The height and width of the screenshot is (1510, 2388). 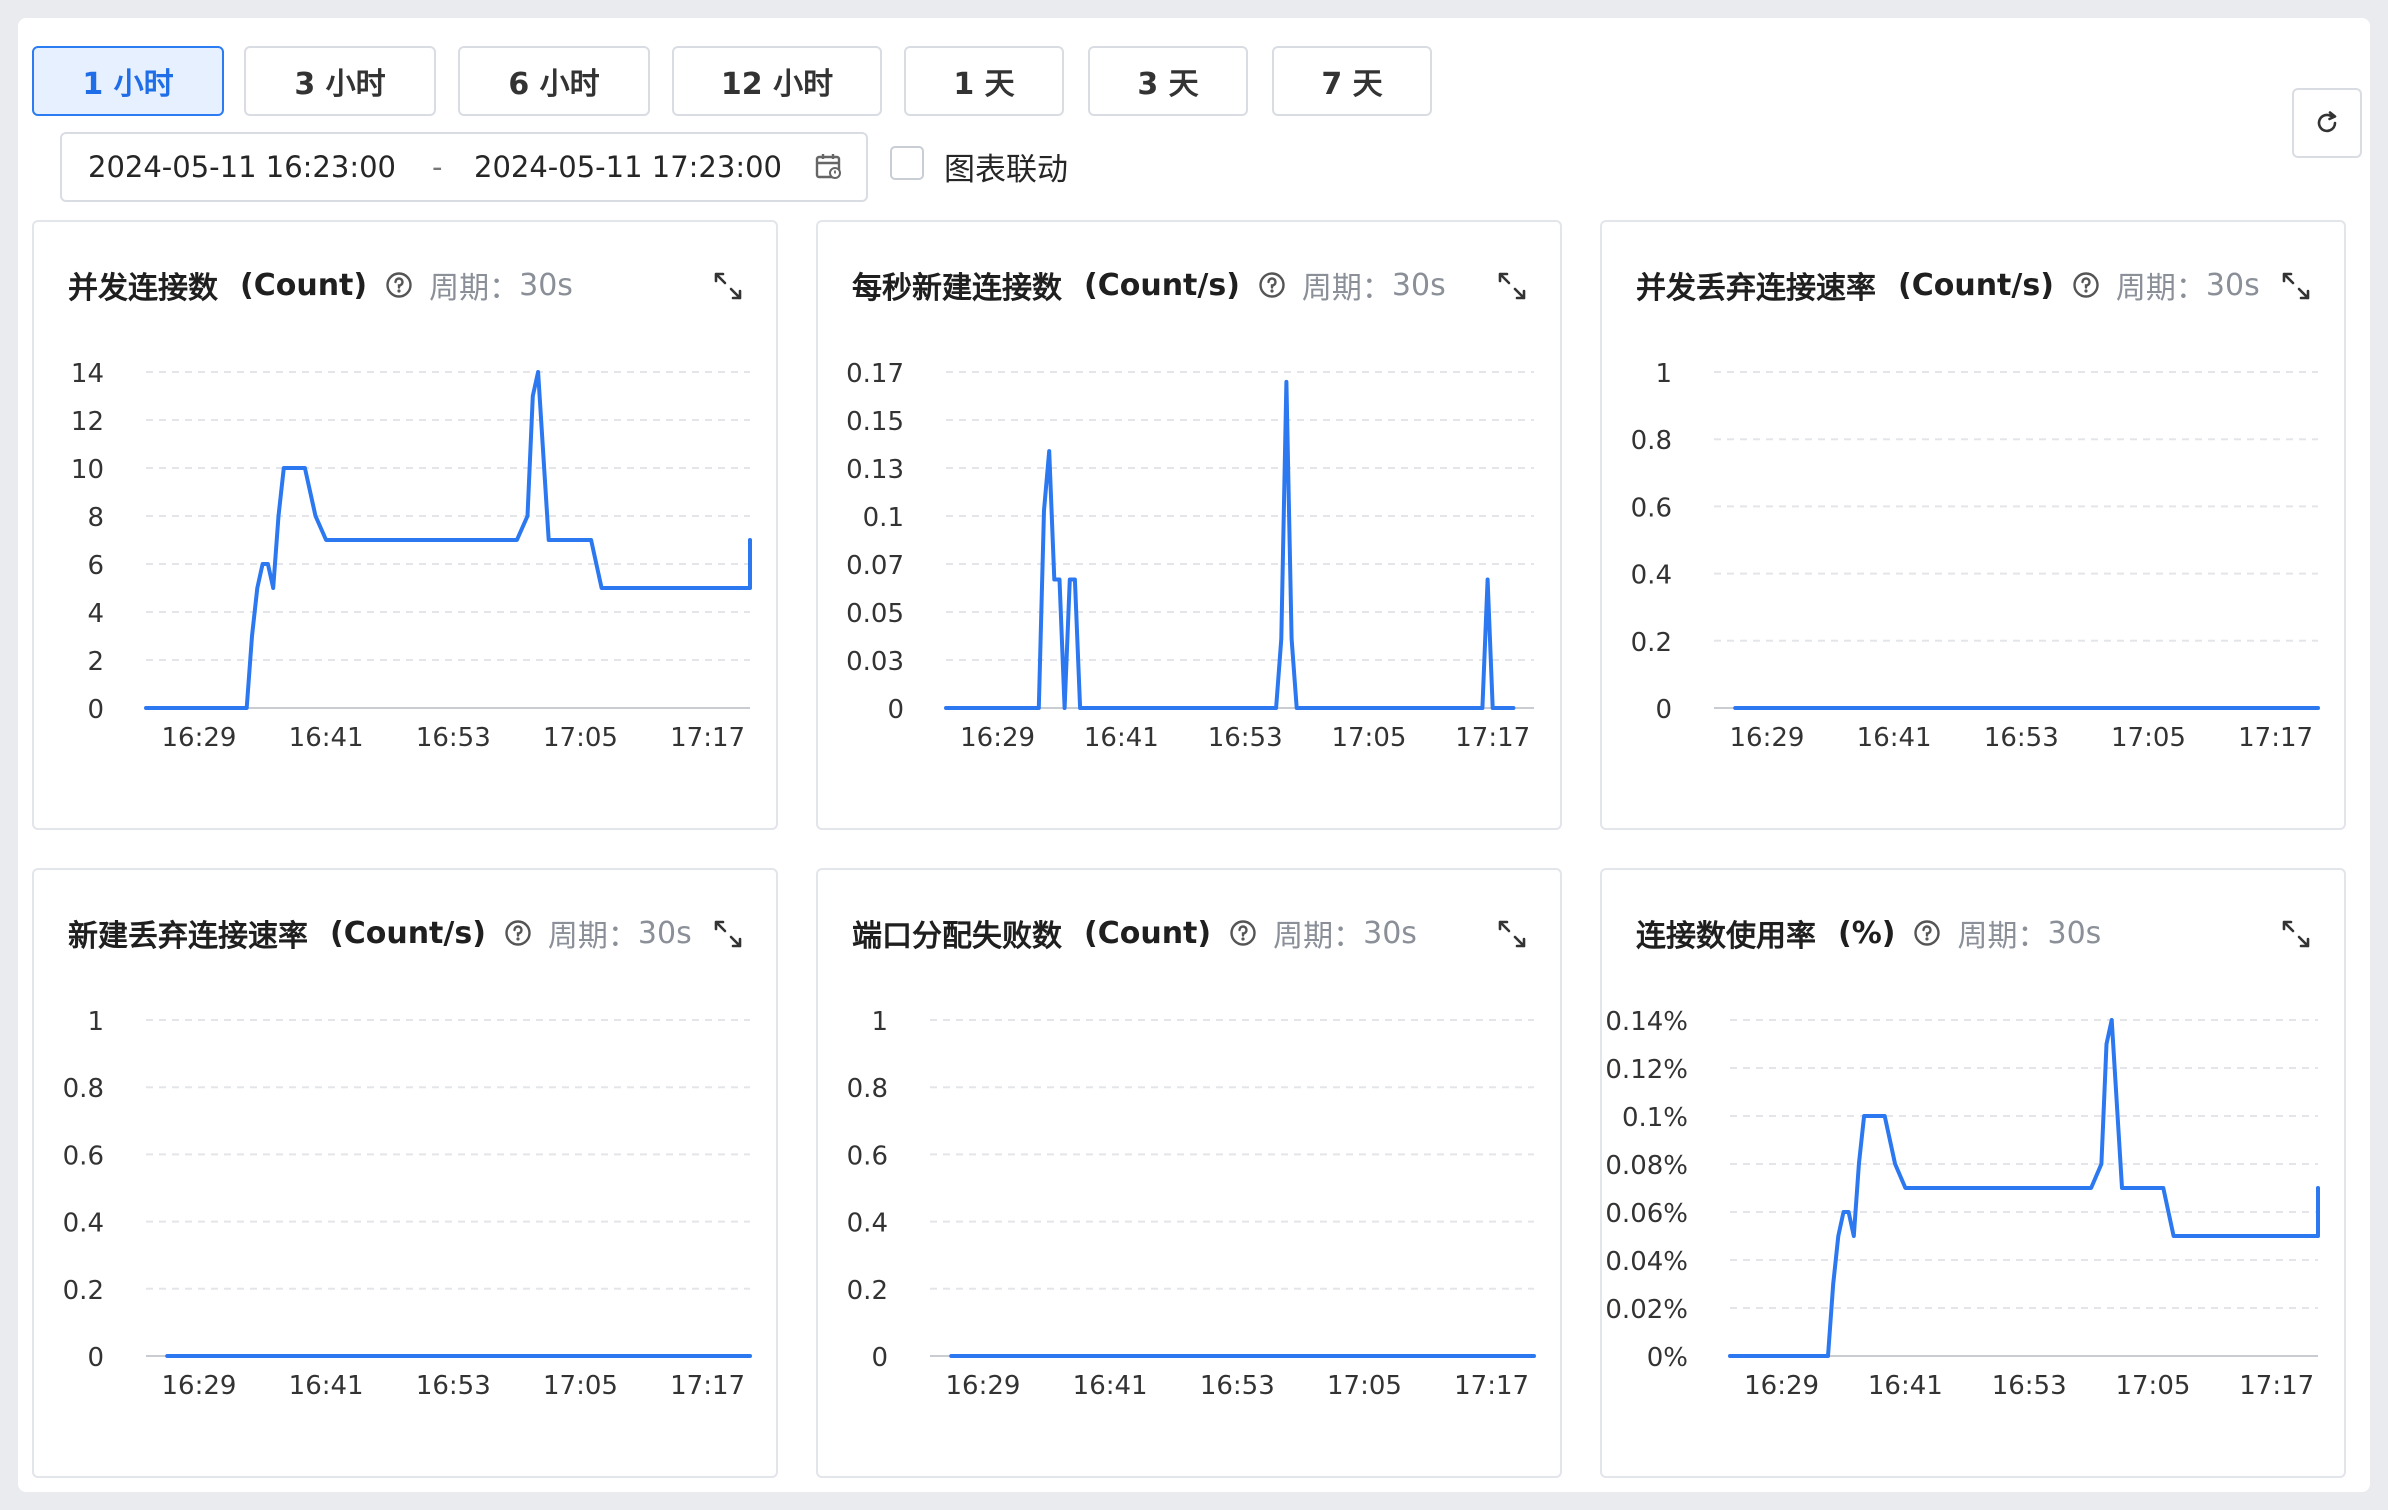 I want to click on time-range-button-1: 3 小时, so click(x=340, y=81).